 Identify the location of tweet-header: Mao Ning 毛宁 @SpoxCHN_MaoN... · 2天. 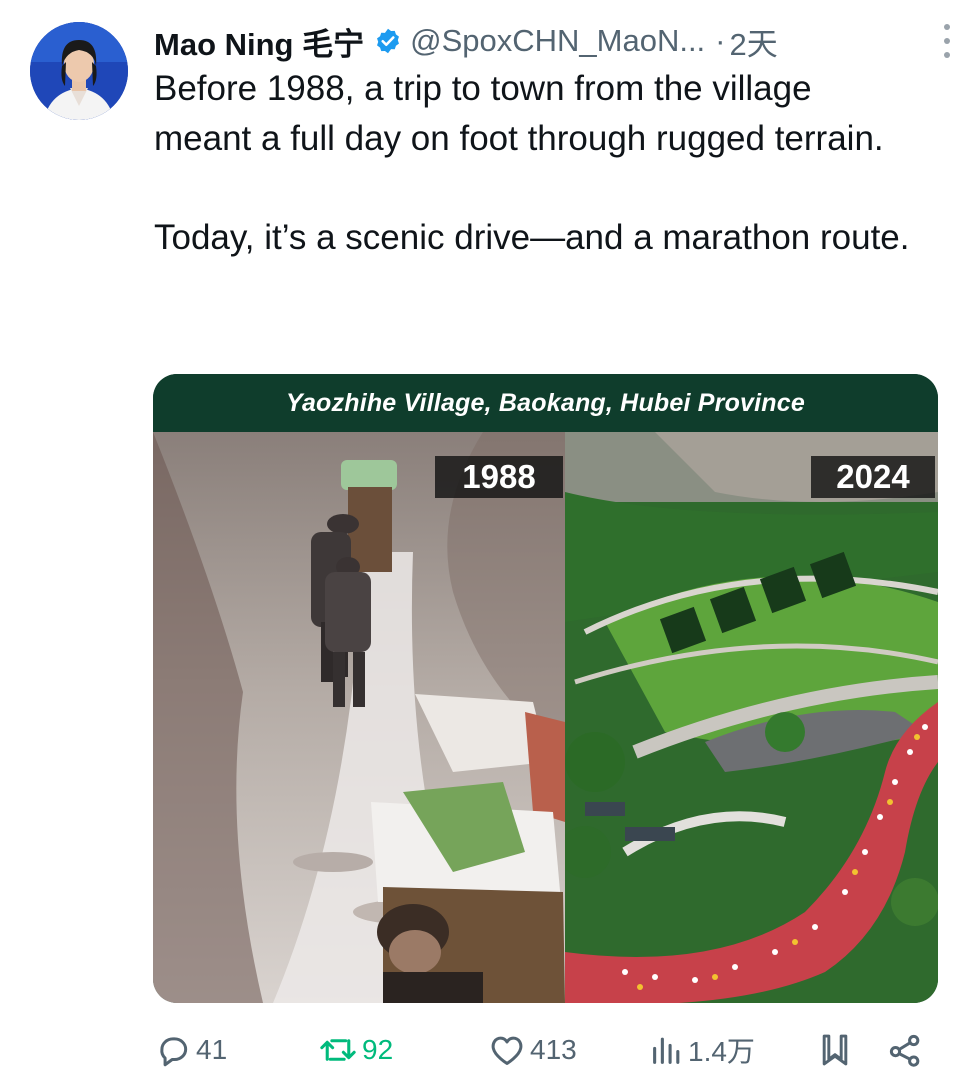
(541, 41).